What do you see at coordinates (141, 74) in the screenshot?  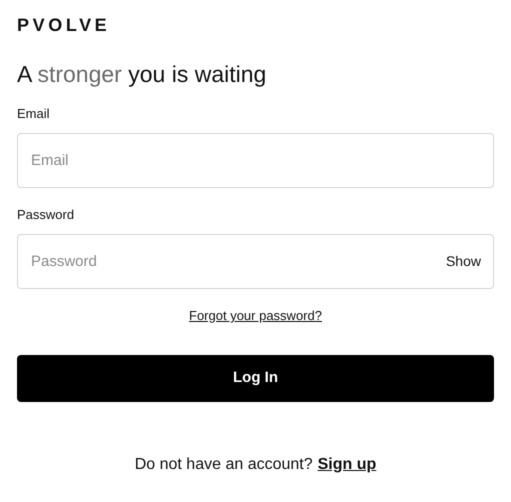 I see `heading: A stronger you is waiting` at bounding box center [141, 74].